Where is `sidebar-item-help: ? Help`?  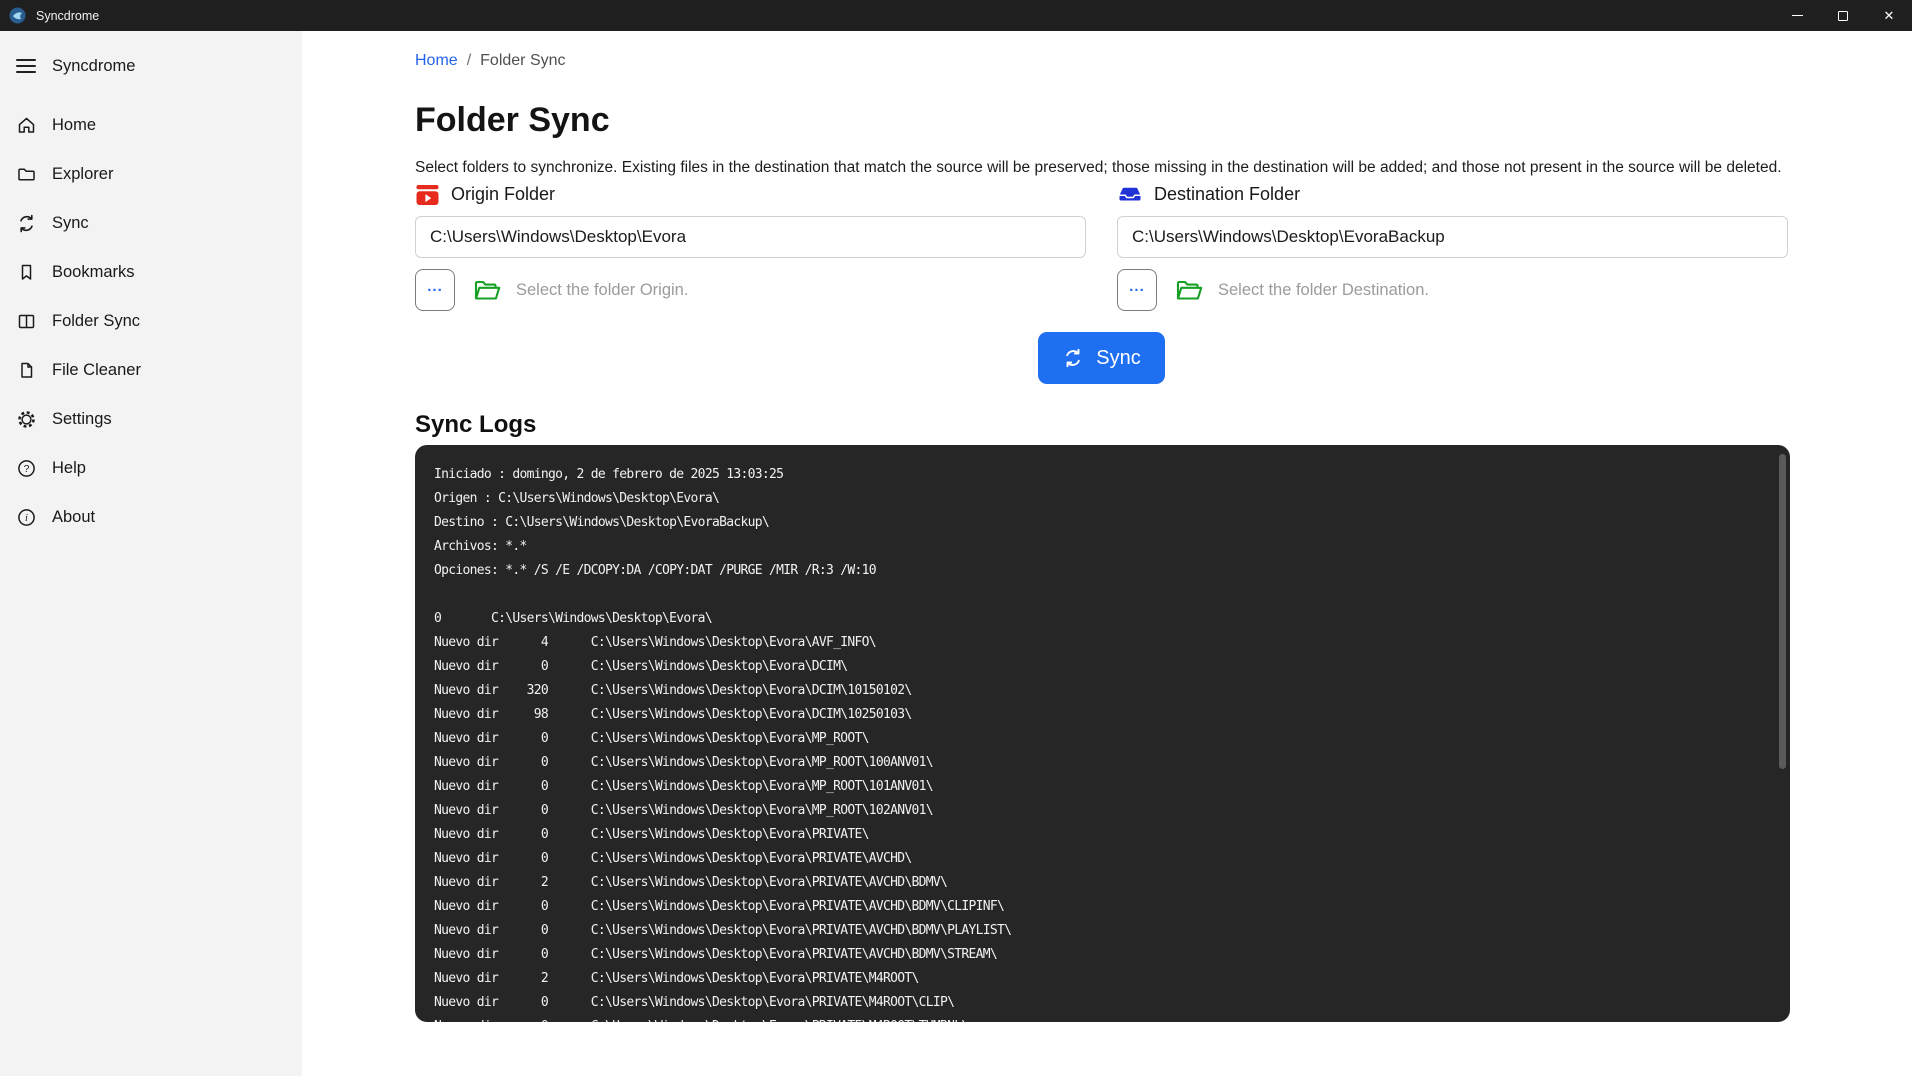
sidebar-item-help: ? Help is located at coordinates (151, 468).